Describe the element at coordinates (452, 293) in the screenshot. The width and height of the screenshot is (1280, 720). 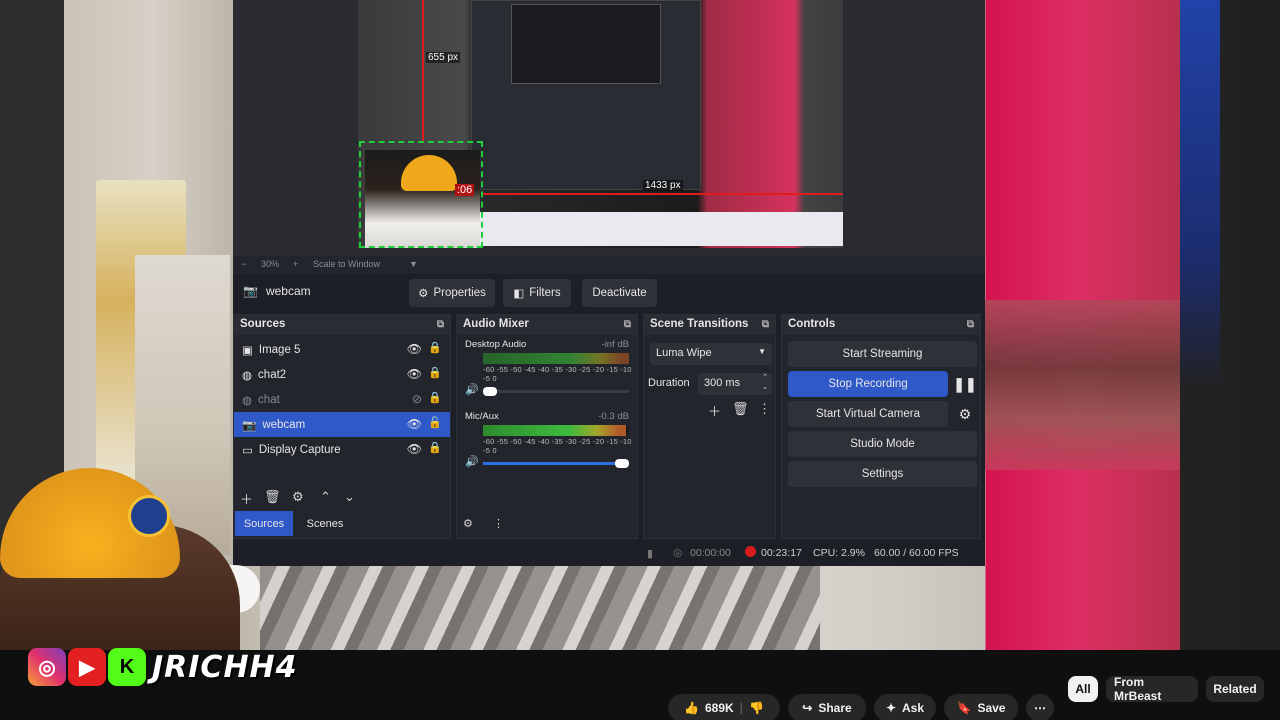
I see `properties-button: ⚙ Properties` at that location.